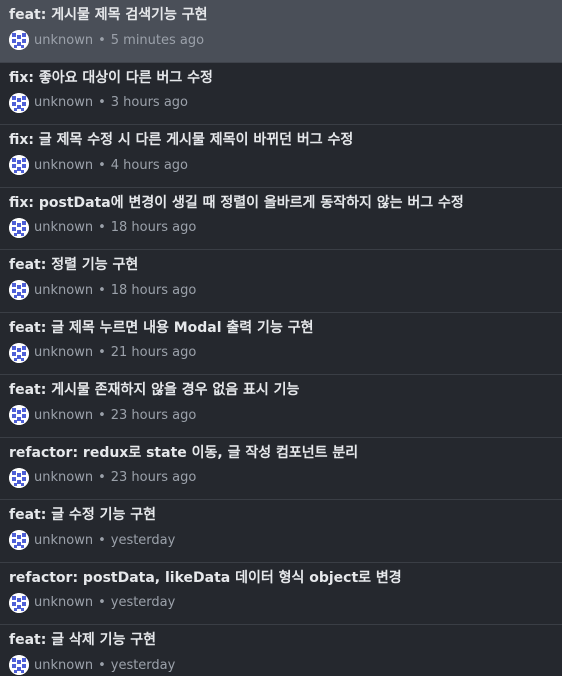  Describe the element at coordinates (281, 353) in the screenshot. I see `commit-meta: unknown • 21 hours ago` at that location.